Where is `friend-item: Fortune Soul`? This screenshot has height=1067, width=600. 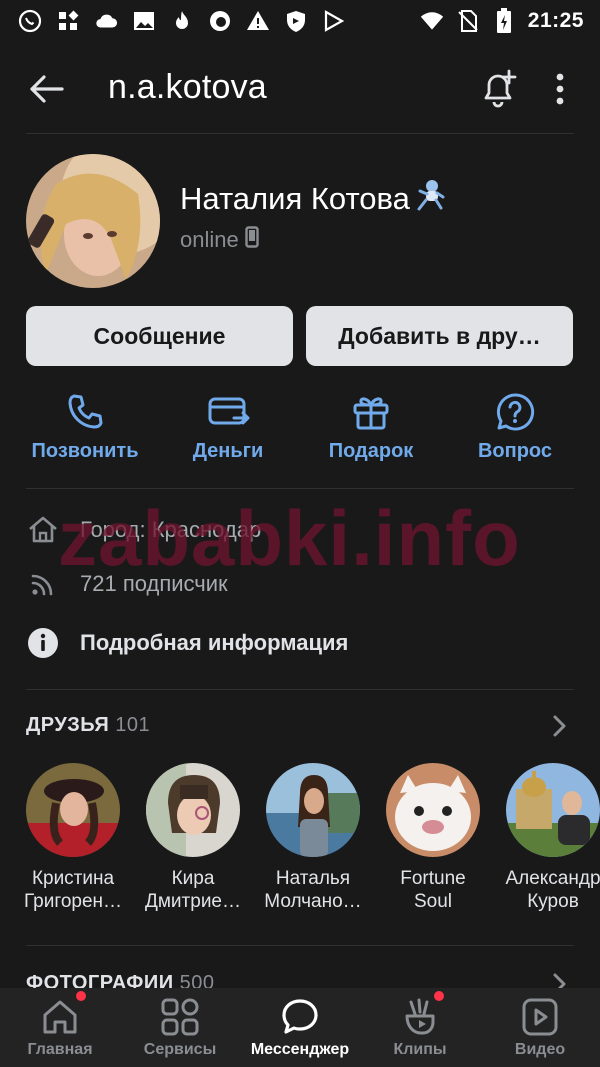 friend-item: Fortune Soul is located at coordinates (433, 838).